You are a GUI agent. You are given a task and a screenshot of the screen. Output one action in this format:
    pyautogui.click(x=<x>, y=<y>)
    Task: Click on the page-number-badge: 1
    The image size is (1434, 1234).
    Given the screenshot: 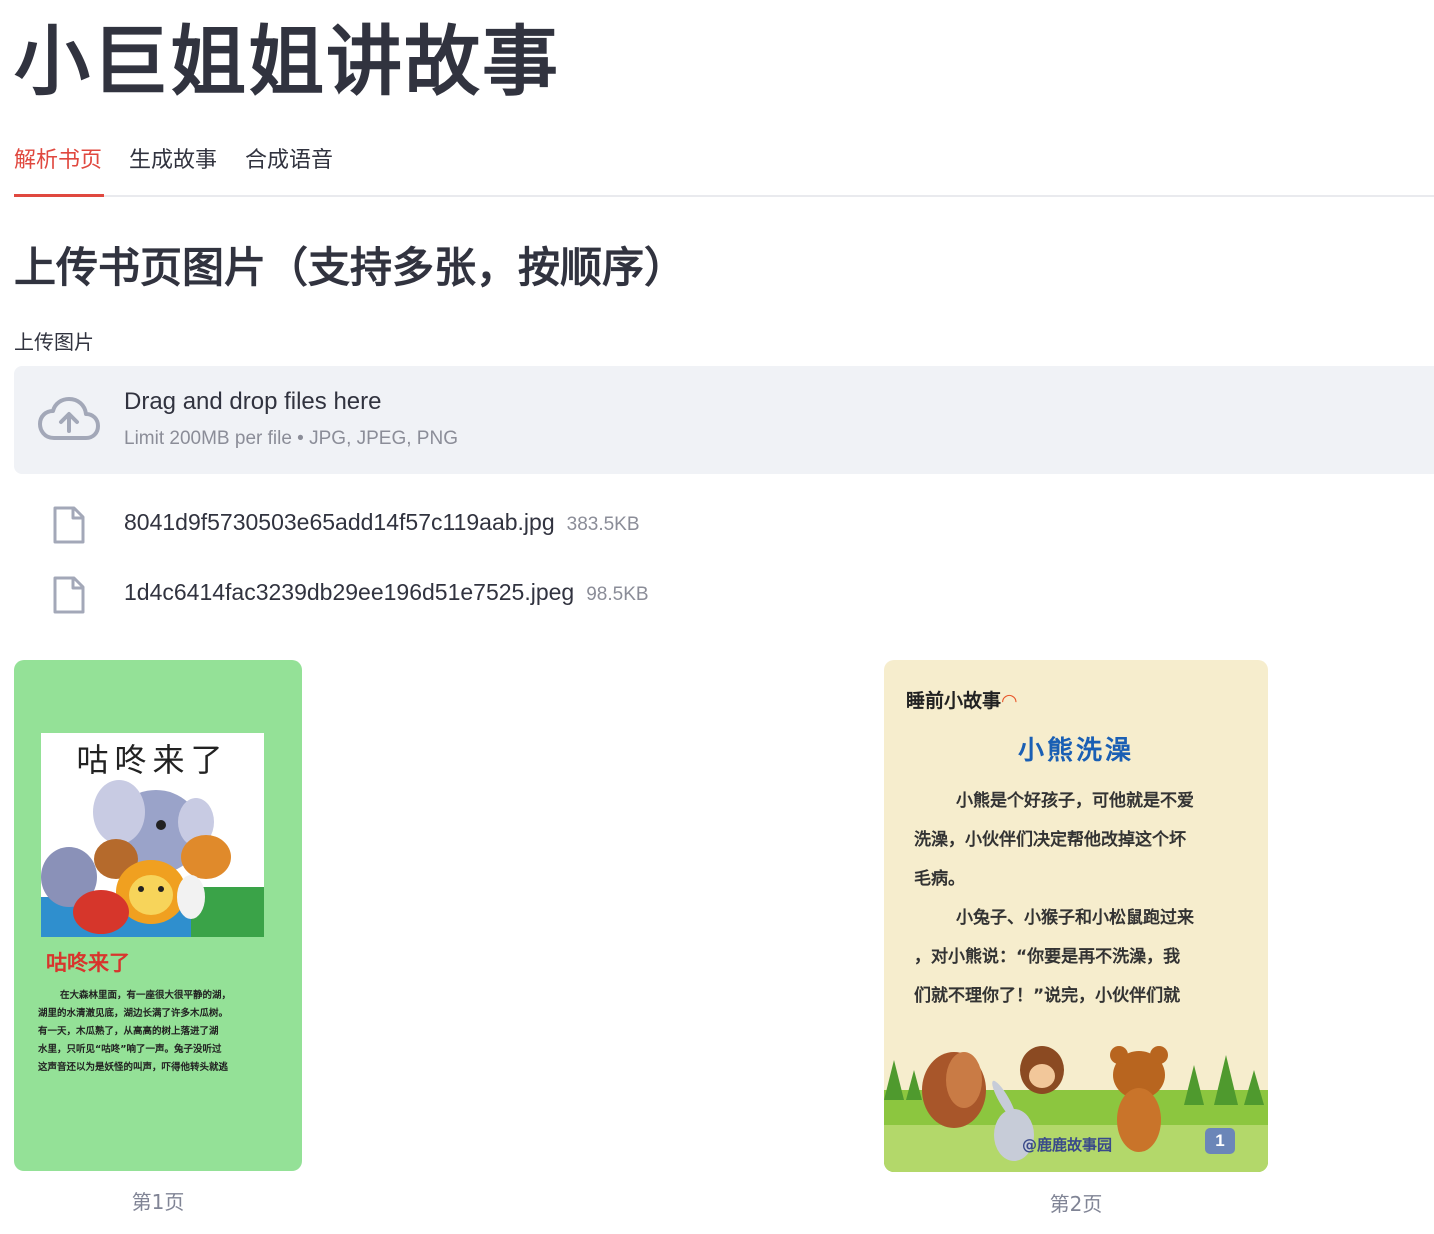 What is the action you would take?
    pyautogui.click(x=1220, y=1141)
    